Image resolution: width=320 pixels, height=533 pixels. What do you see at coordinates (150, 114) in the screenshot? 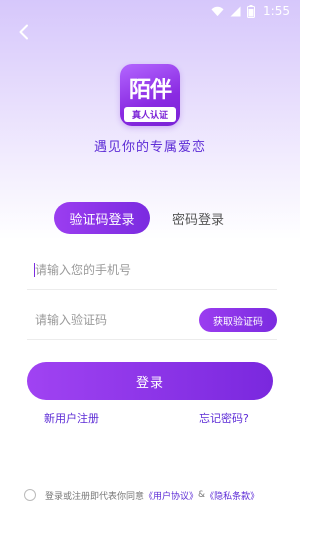
I see `logo-badge: 真人认证` at bounding box center [150, 114].